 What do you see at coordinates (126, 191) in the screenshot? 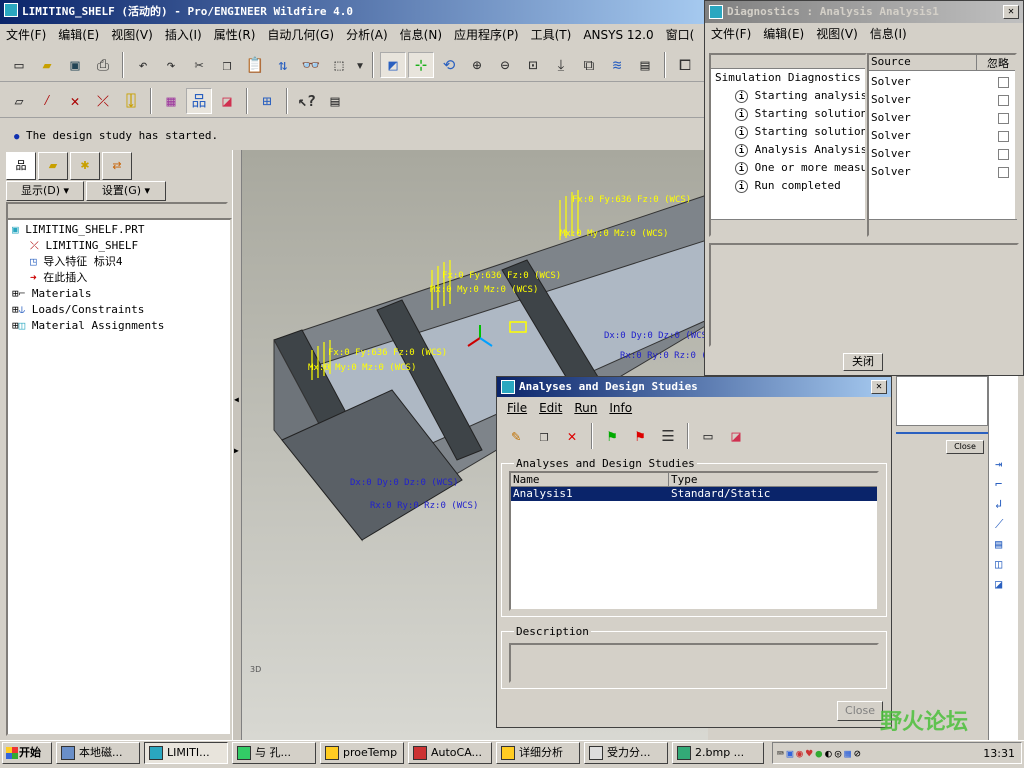
I see `settings-dropdown: 设置(G) ▾` at bounding box center [126, 191].